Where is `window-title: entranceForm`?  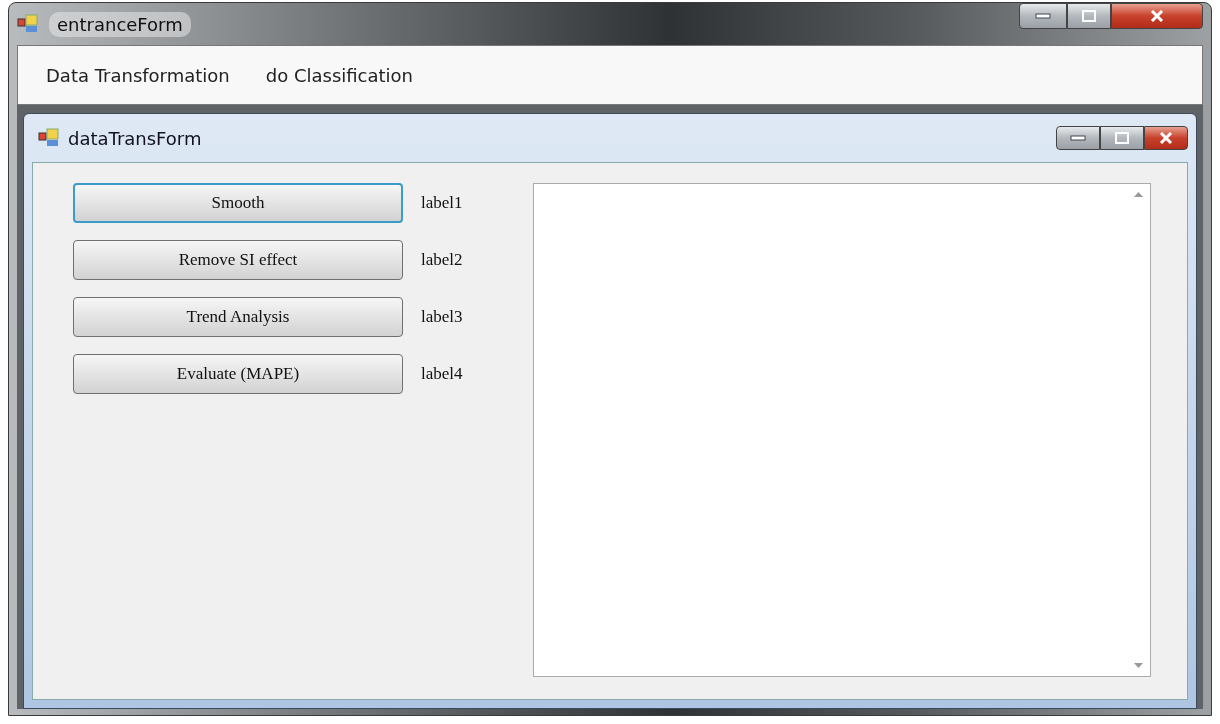
window-title: entranceForm is located at coordinates (120, 24).